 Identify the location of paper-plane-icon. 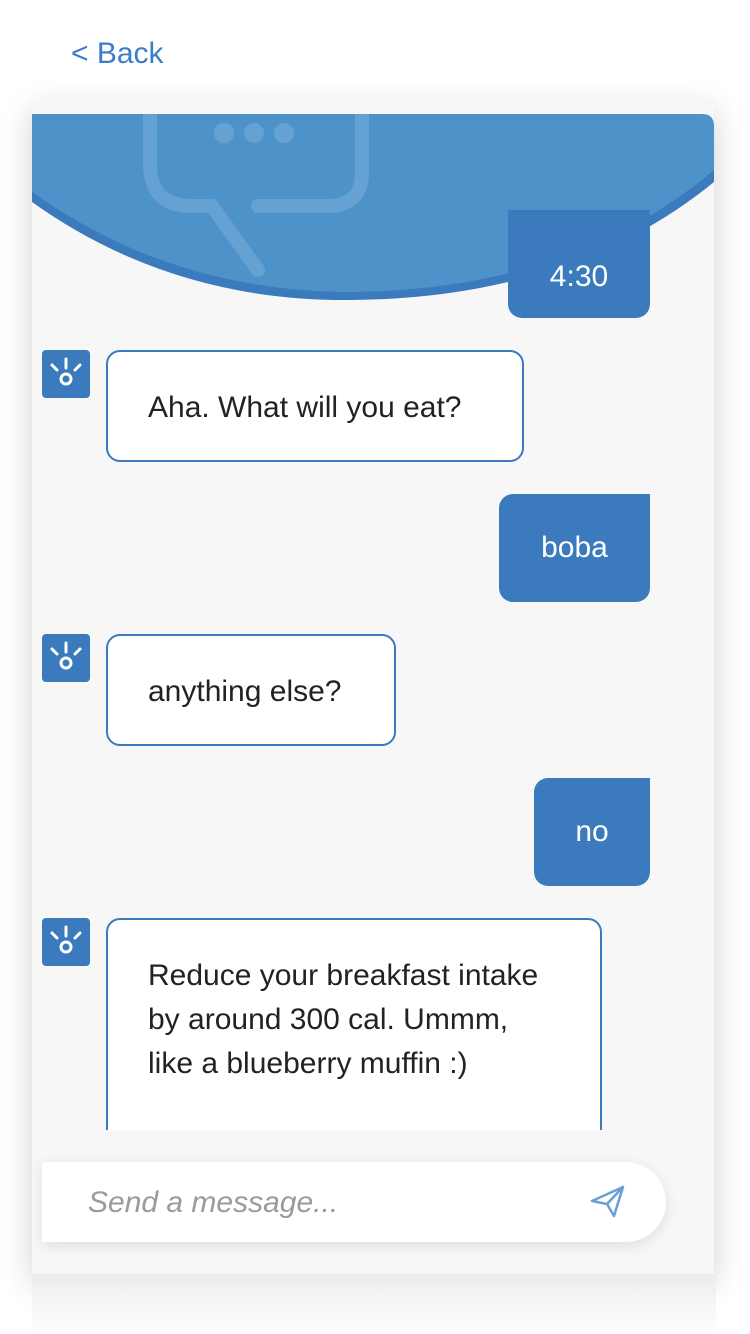
(607, 1201).